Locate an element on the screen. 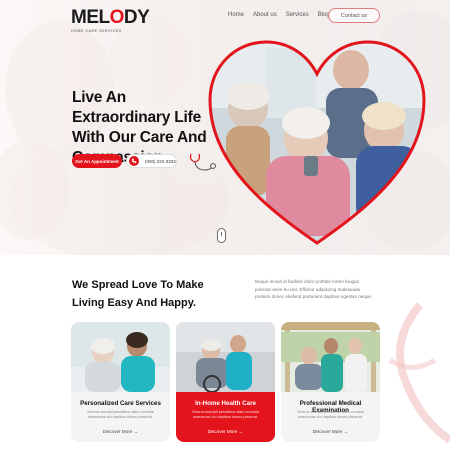 Image resolution: width=450 pixels, height=450 pixels. brand-tagline: HOME CARE SERVICES is located at coordinates (96, 31).